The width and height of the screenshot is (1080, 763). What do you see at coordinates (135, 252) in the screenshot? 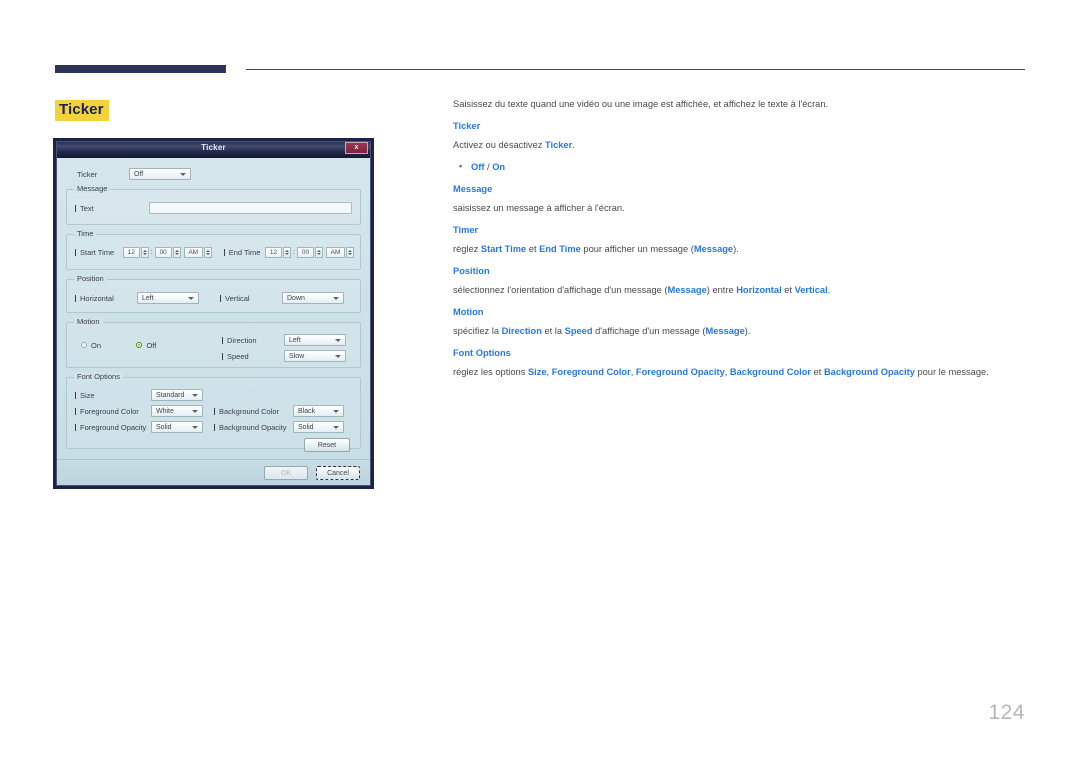
I see `start-hour-stepper: 12` at bounding box center [135, 252].